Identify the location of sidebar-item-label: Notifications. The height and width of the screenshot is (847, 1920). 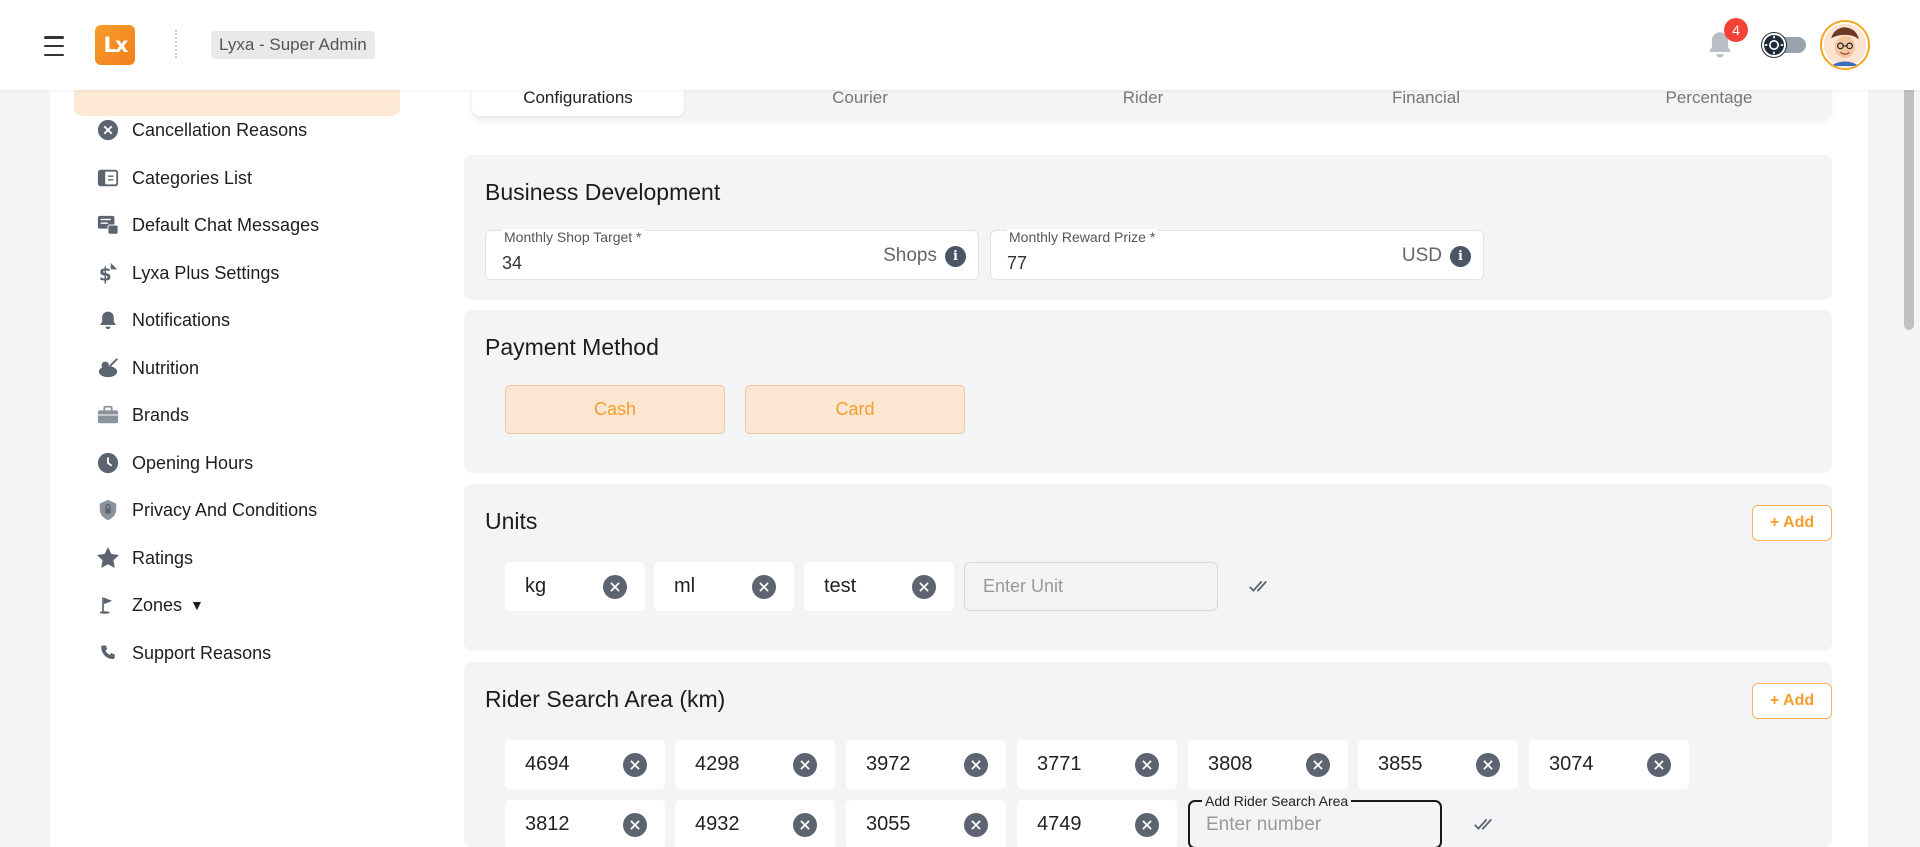
(181, 319).